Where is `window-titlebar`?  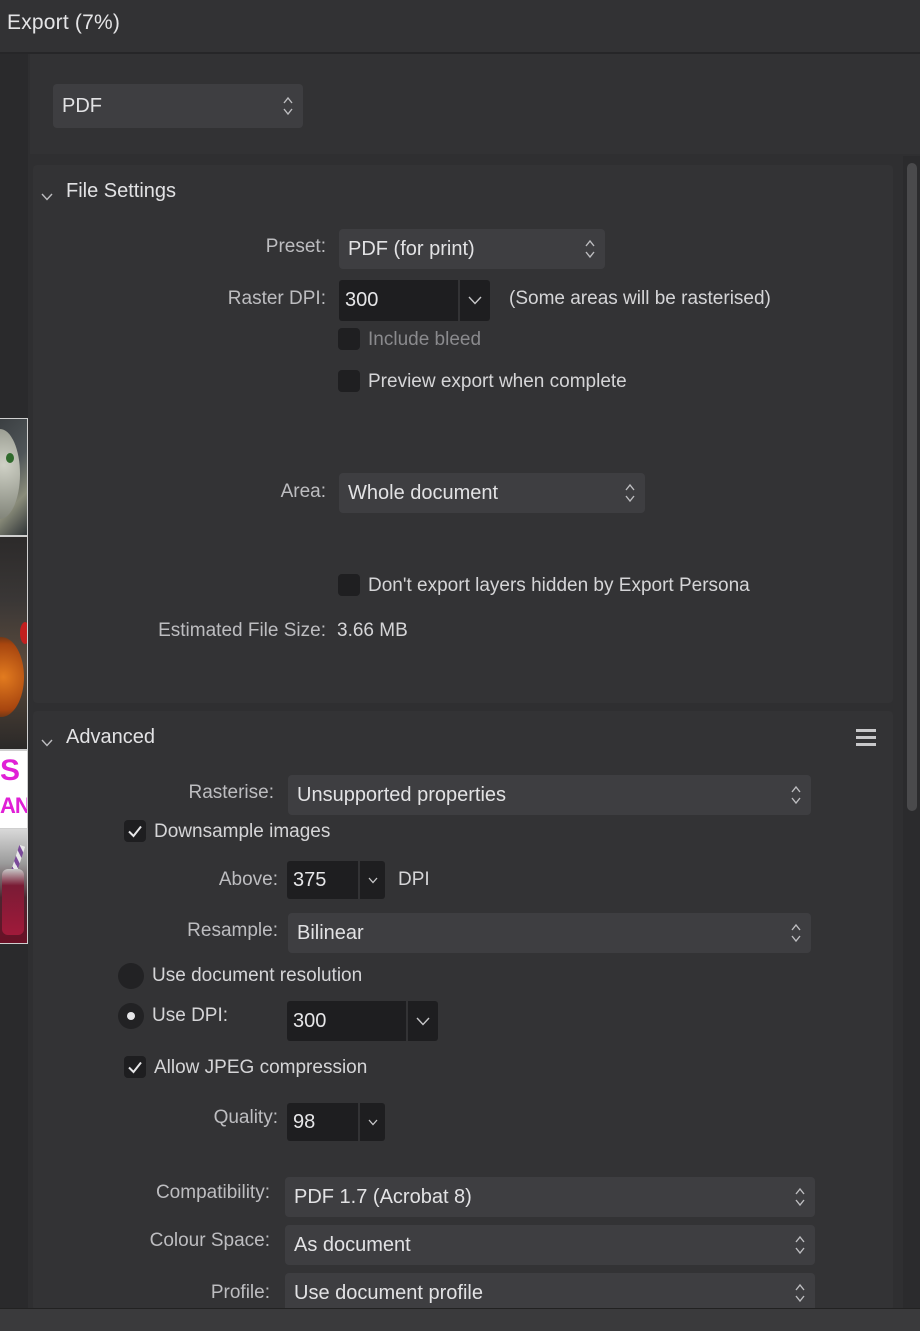 window-titlebar is located at coordinates (460, 27).